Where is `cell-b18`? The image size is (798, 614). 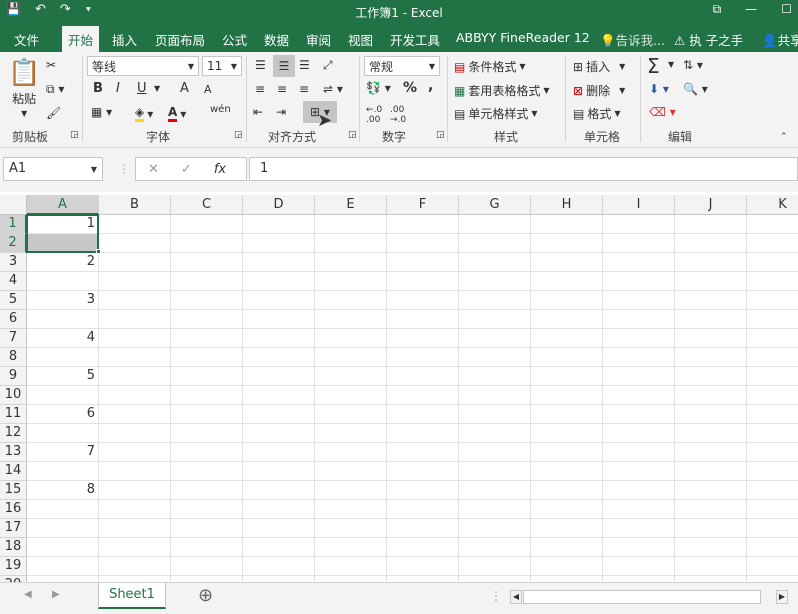
cell-b18 is located at coordinates (135, 547).